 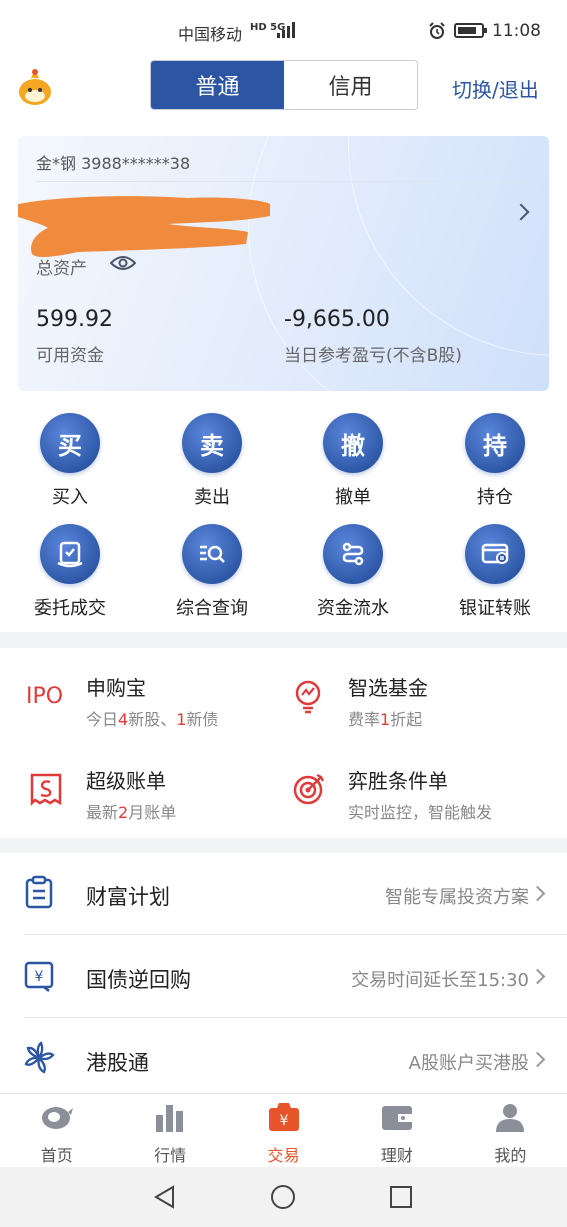 I want to click on bar-chart-icon, so click(x=170, y=1118).